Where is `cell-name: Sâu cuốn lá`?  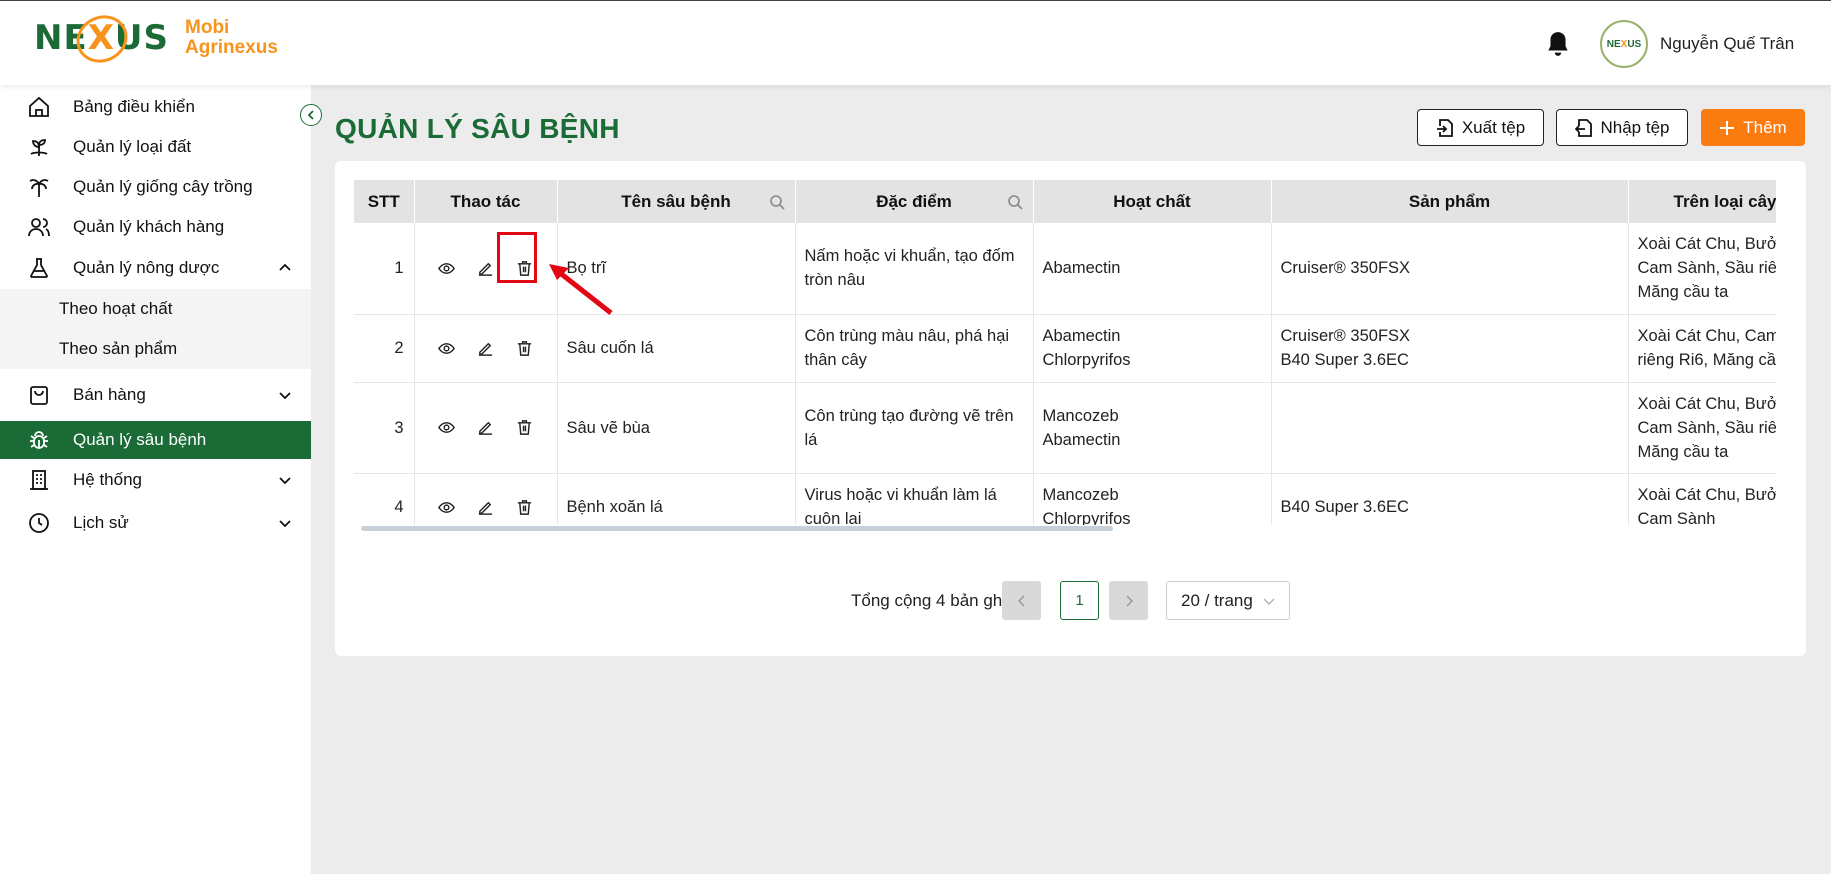
cell-name: Sâu cuốn lá is located at coordinates (676, 348).